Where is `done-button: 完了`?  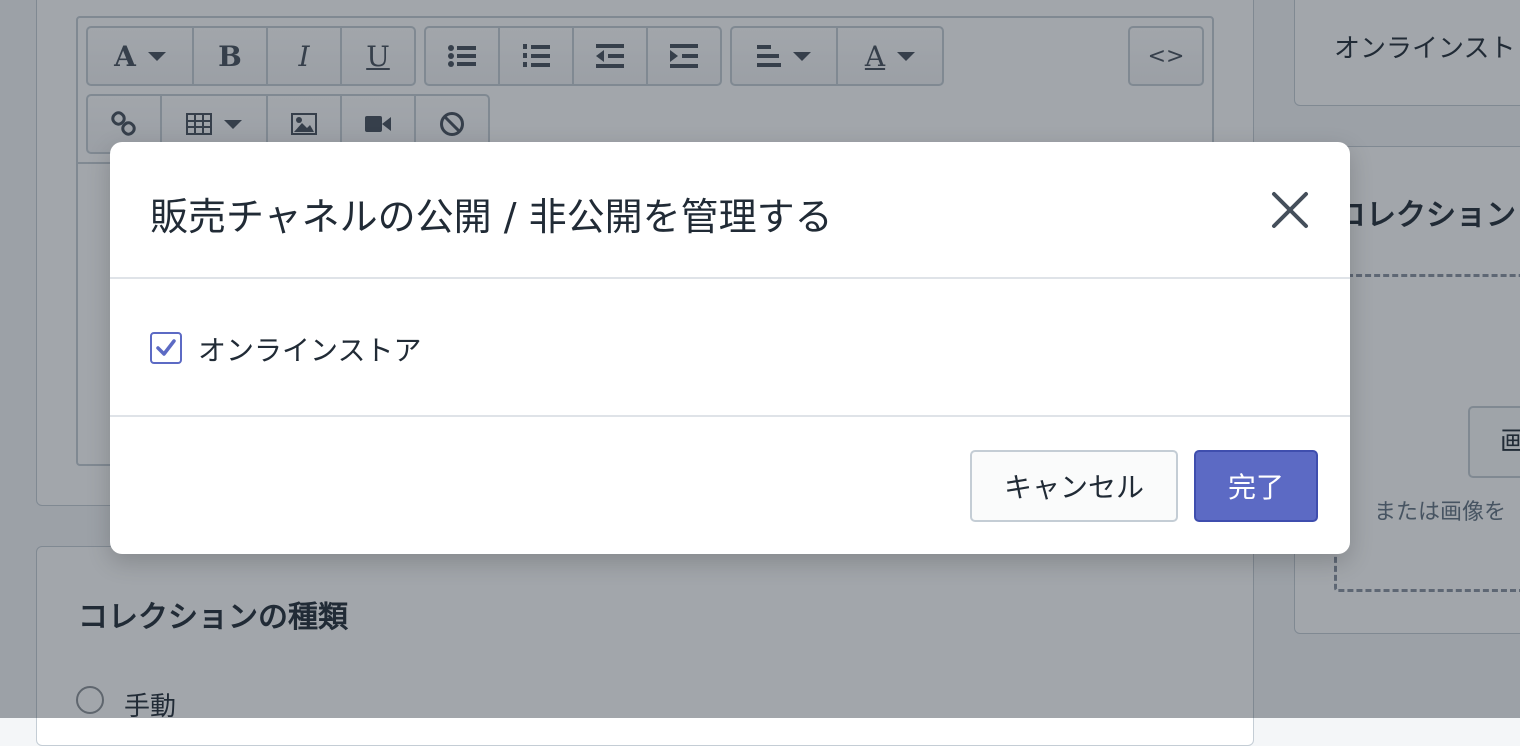
done-button: 完了 is located at coordinates (1256, 486).